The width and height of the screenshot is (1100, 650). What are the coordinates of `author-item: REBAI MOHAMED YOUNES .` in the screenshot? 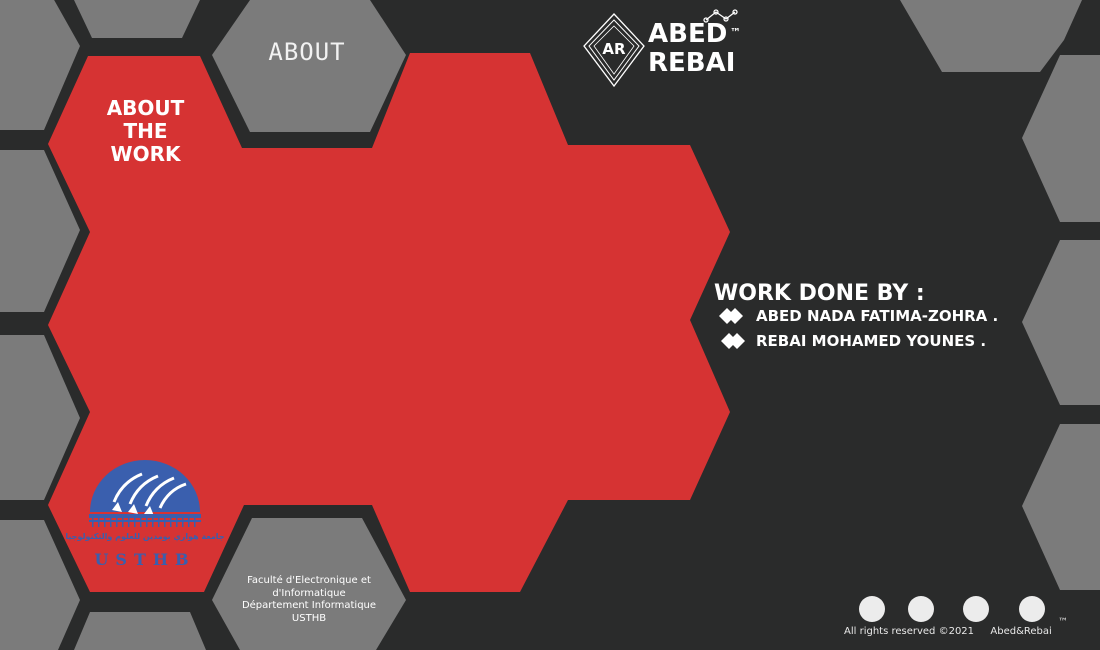 It's located at (863, 341).